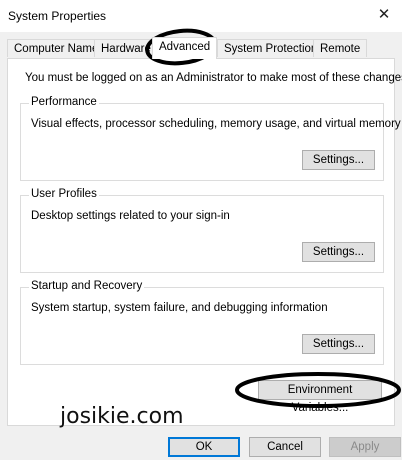 This screenshot has height=460, width=402. What do you see at coordinates (185, 48) in the screenshot?
I see `tab-advanced: Advanced` at bounding box center [185, 48].